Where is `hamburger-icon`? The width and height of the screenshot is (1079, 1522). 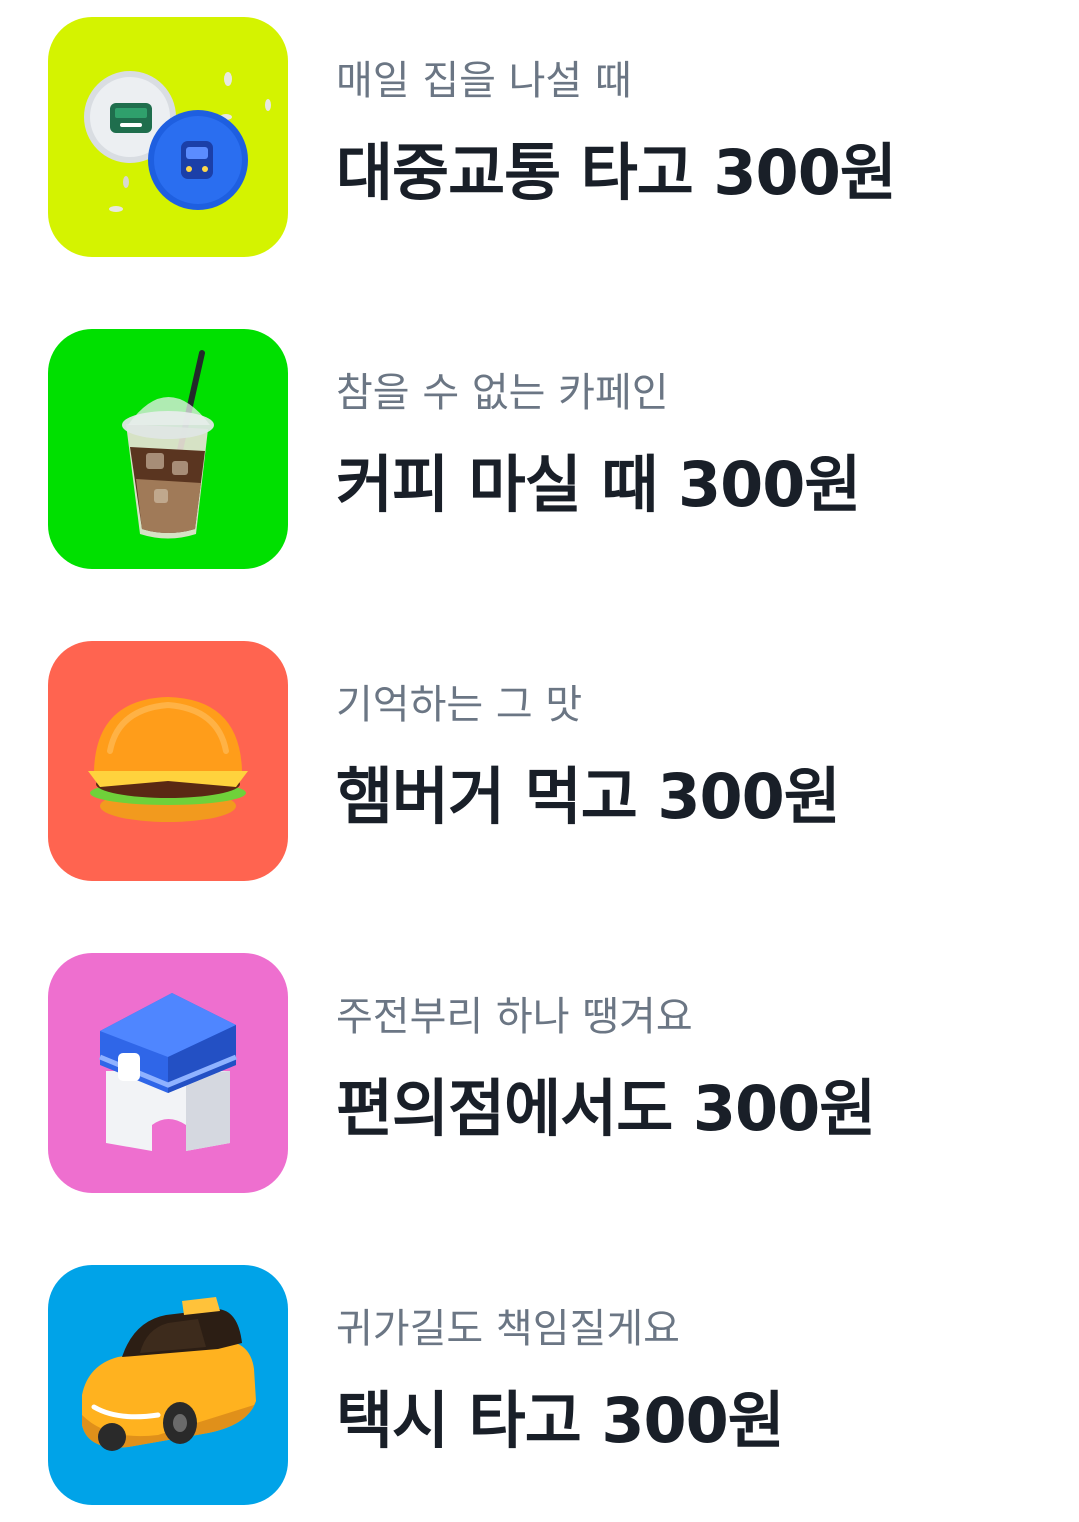 hamburger-icon is located at coordinates (168, 759).